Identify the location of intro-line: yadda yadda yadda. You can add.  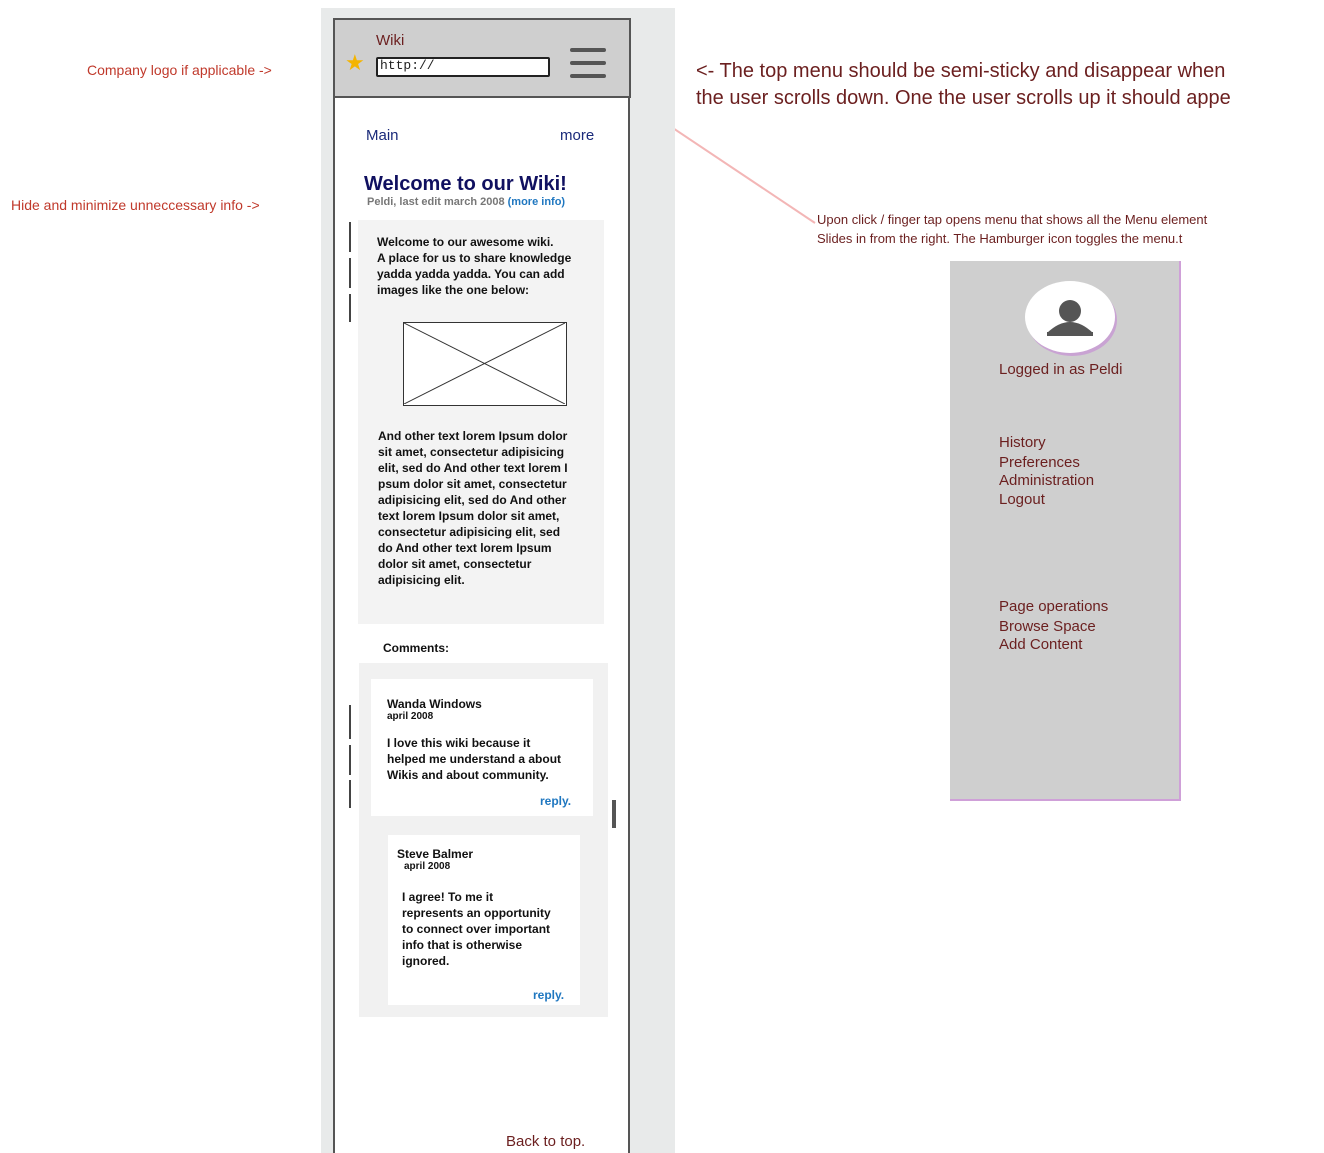
(471, 274).